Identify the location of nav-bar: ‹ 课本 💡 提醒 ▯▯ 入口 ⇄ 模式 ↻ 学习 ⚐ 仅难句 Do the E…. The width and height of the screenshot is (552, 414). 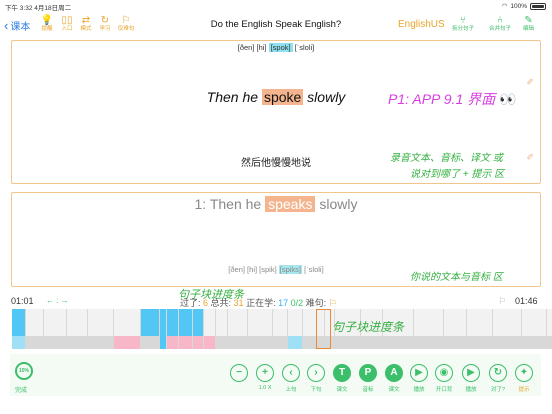
(276, 25).